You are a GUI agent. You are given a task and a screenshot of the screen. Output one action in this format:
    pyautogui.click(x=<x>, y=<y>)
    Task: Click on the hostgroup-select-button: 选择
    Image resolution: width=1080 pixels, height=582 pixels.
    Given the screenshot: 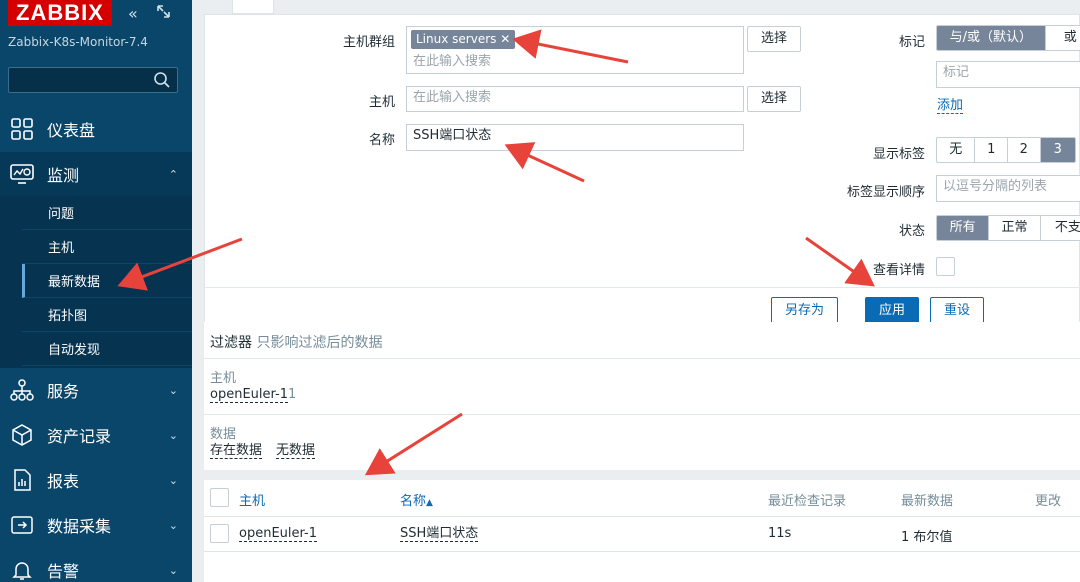 What is the action you would take?
    pyautogui.click(x=774, y=39)
    